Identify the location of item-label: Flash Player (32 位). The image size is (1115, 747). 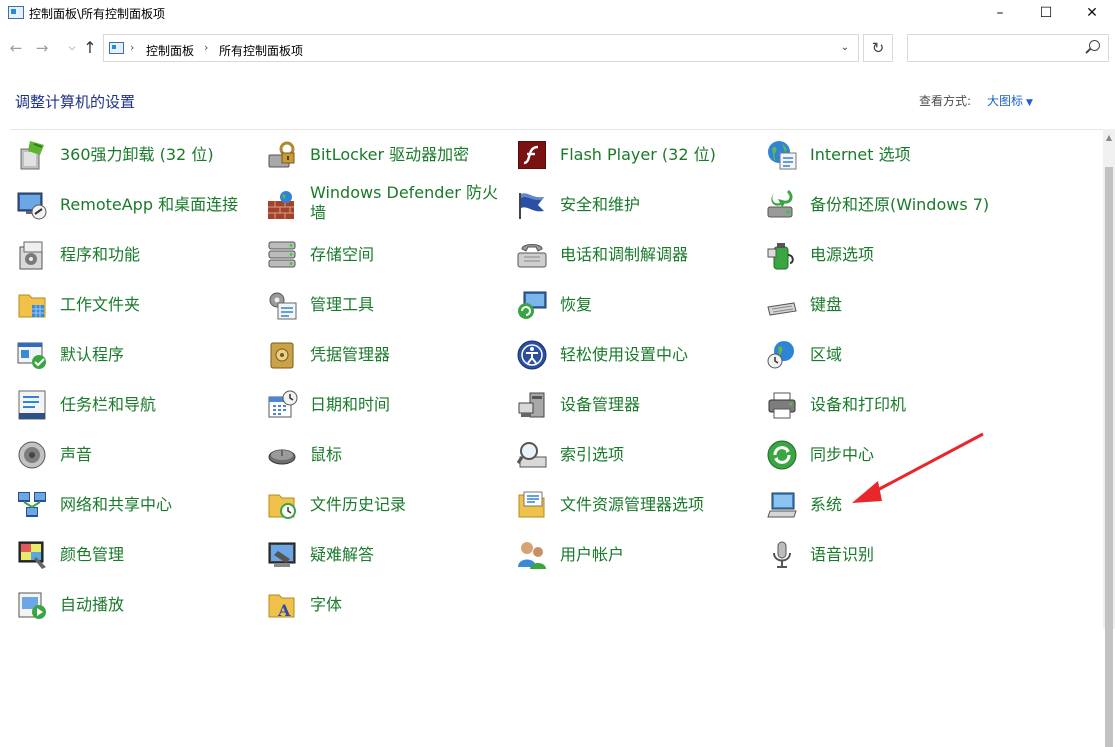
(638, 154).